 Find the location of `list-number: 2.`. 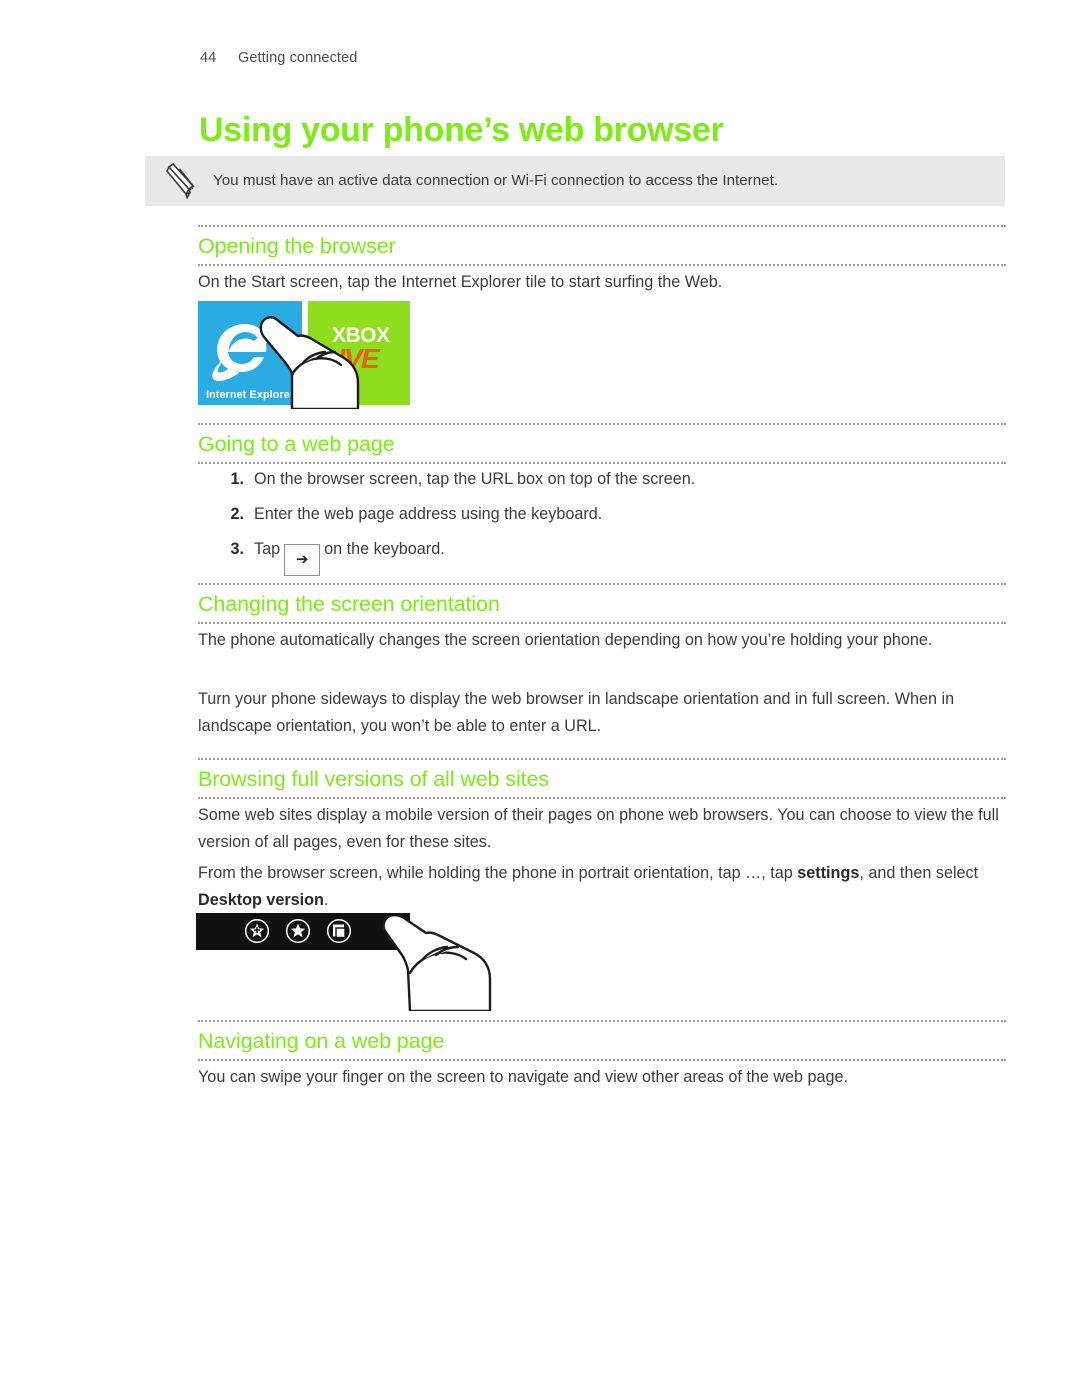

list-number: 2. is located at coordinates (237, 514).